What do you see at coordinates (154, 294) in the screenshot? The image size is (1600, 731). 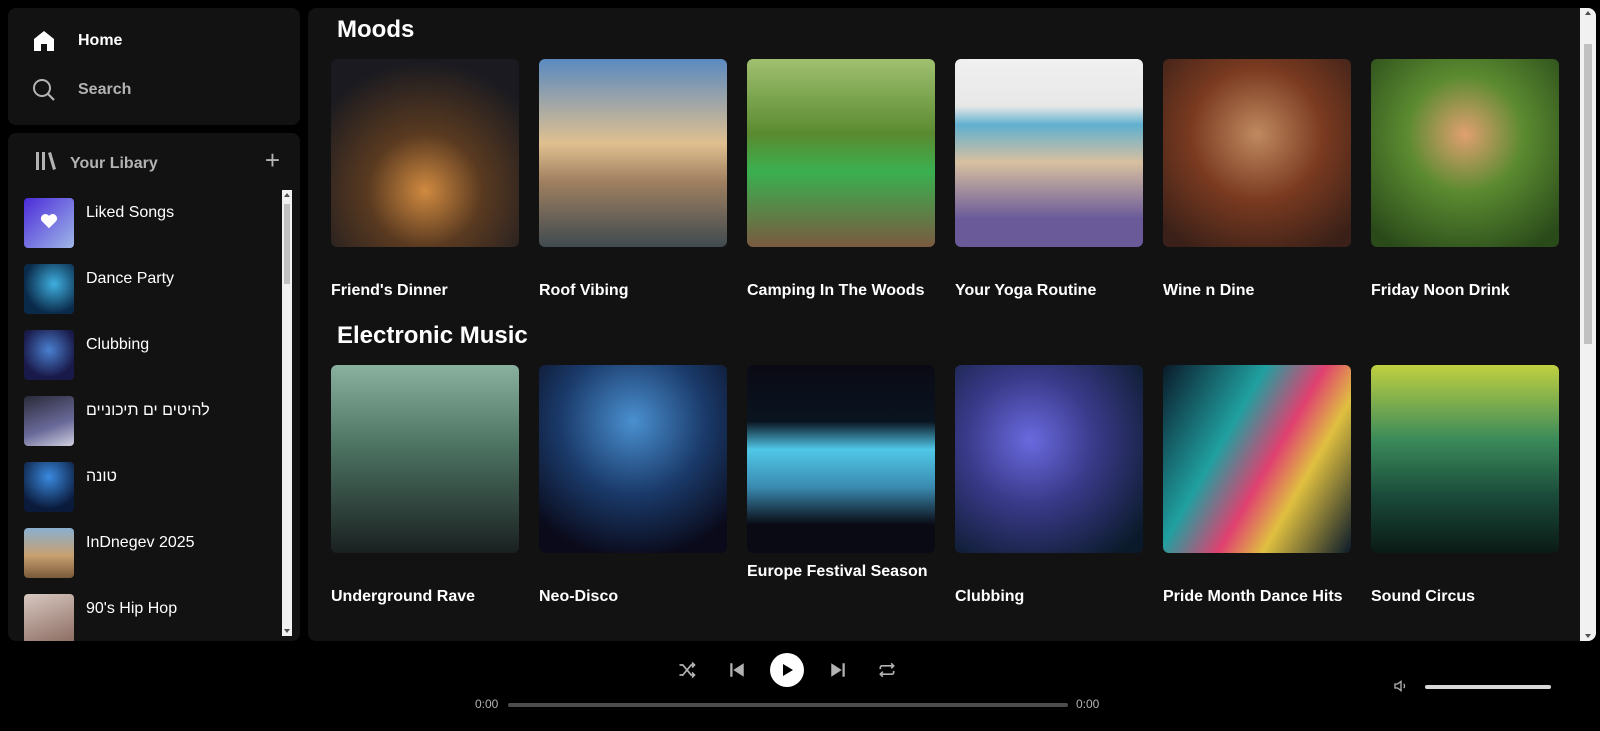 I see `library-item: Dance Party` at bounding box center [154, 294].